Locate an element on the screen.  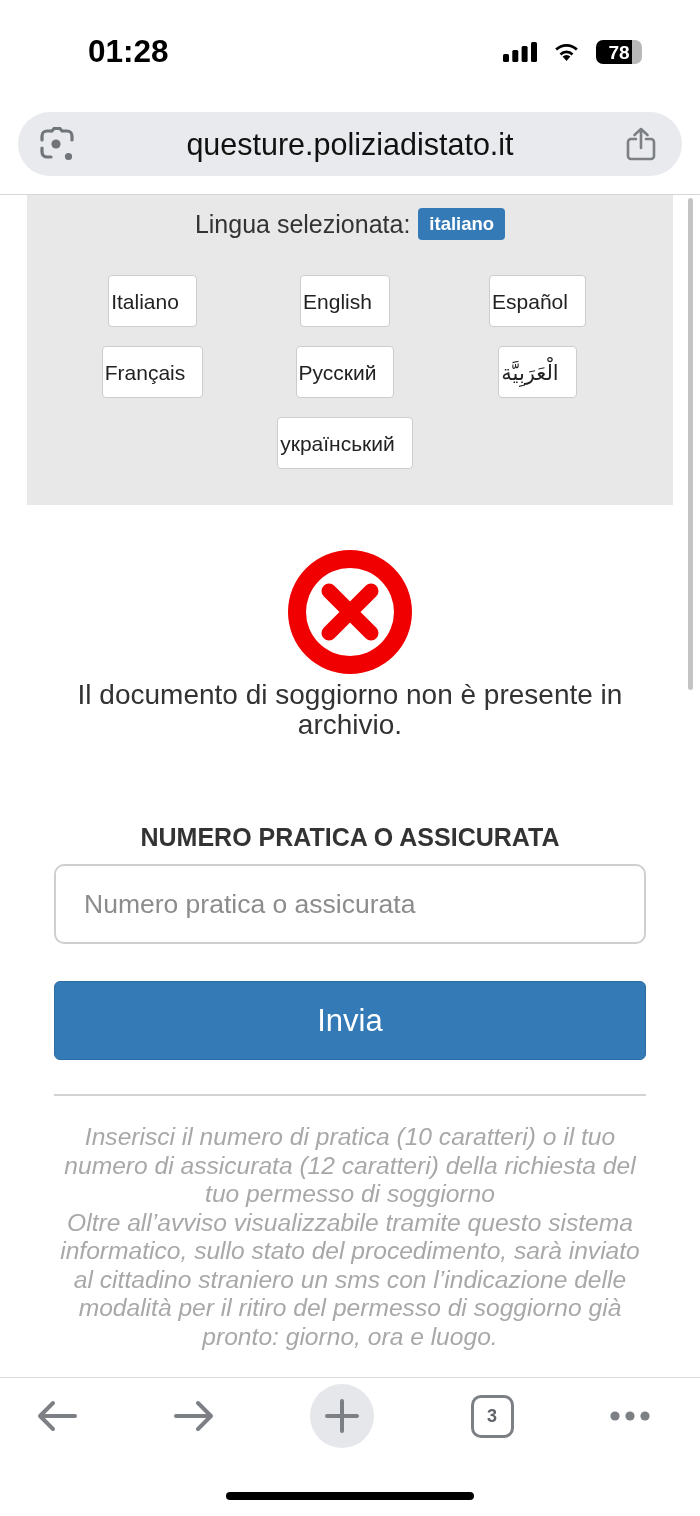
language-button: Italiano is located at coordinates (152, 301).